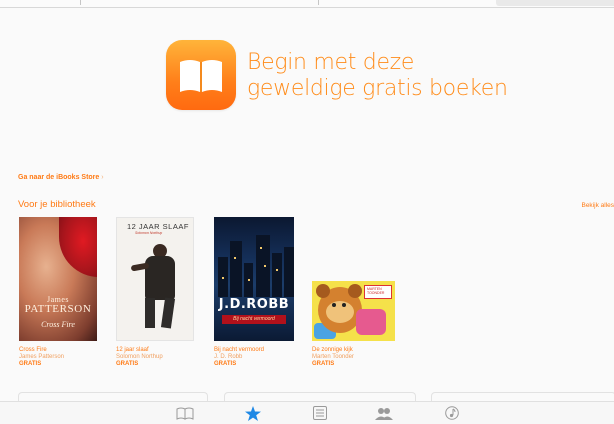  I want to click on cover-title: Cross Fire, so click(58, 324).